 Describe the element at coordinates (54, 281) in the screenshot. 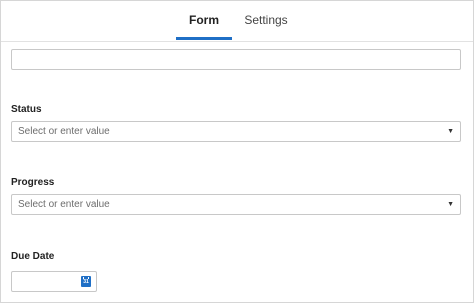

I see `due-date-input: 31` at that location.